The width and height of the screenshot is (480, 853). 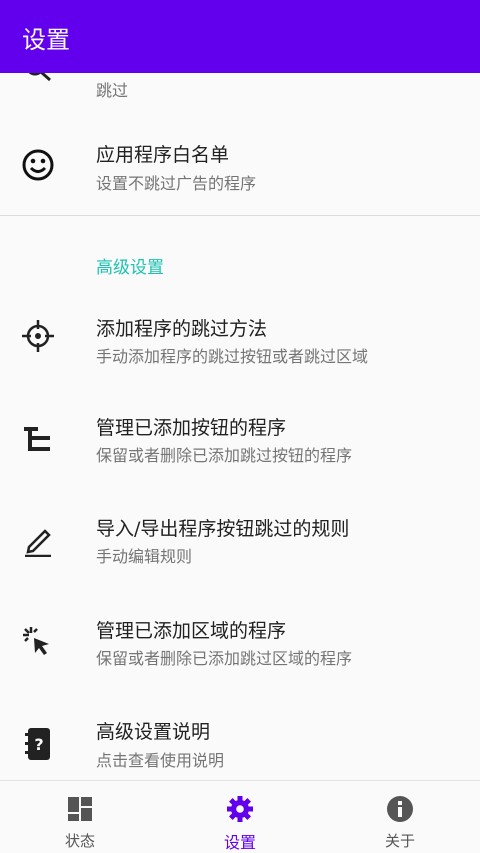 What do you see at coordinates (176, 183) in the screenshot?
I see `item-subtitle: 设置不跳过广告的程序` at bounding box center [176, 183].